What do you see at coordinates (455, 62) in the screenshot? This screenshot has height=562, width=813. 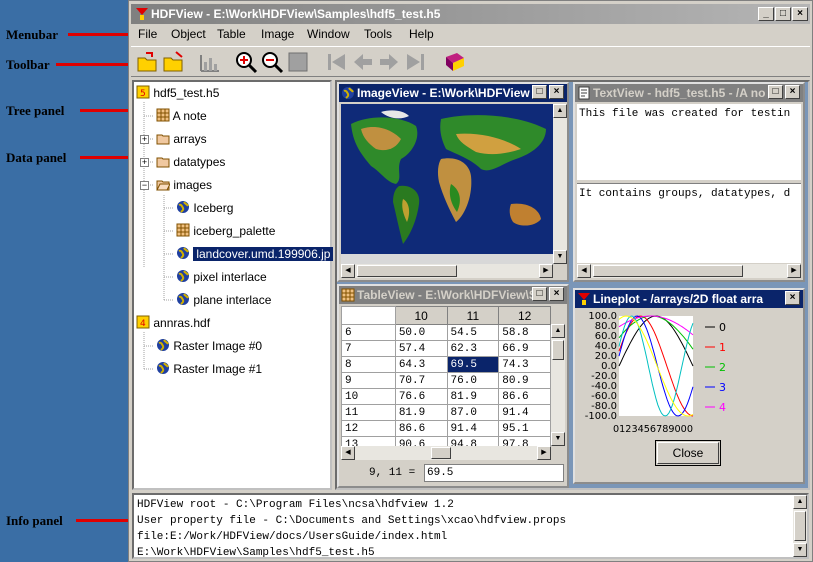 I see `help-book-icon` at bounding box center [455, 62].